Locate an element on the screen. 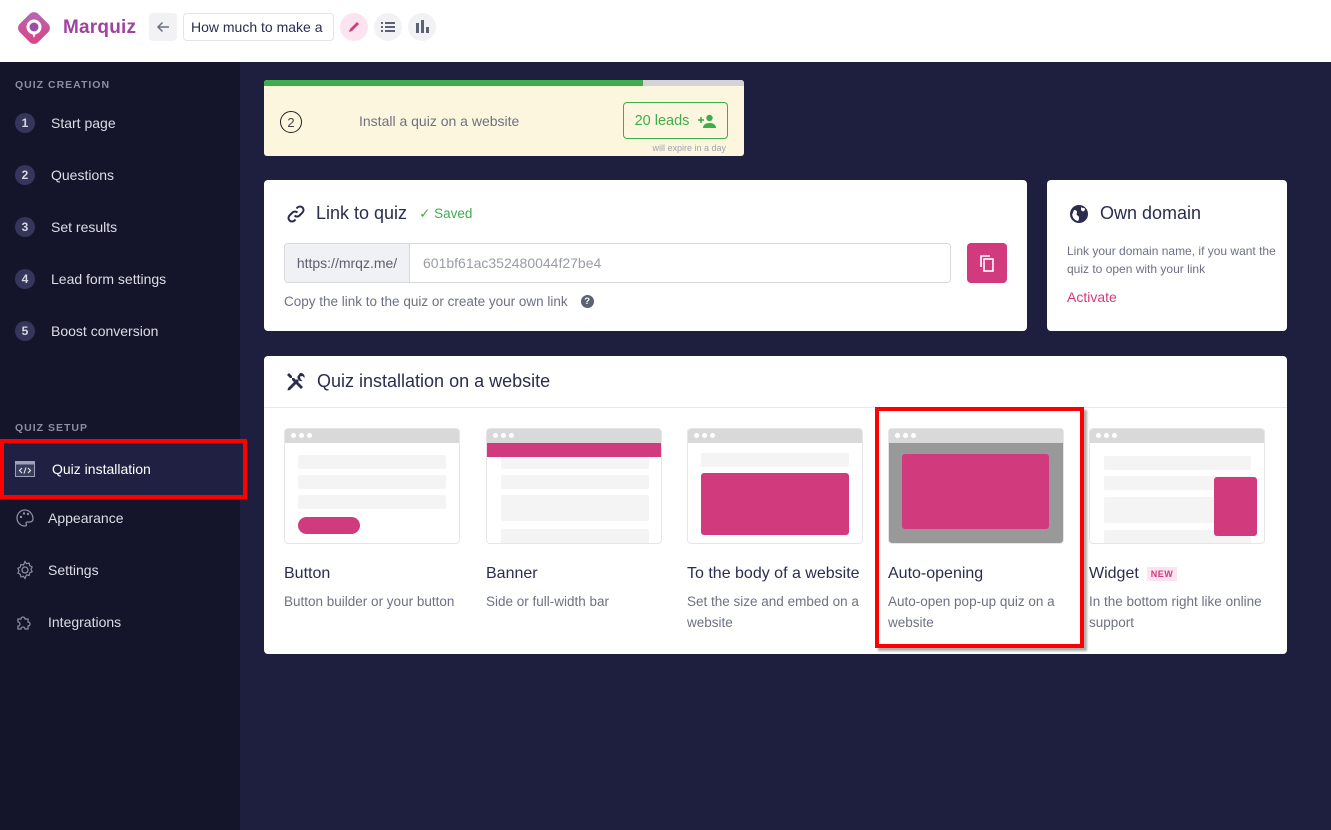  option-title: Banner is located at coordinates (512, 573).